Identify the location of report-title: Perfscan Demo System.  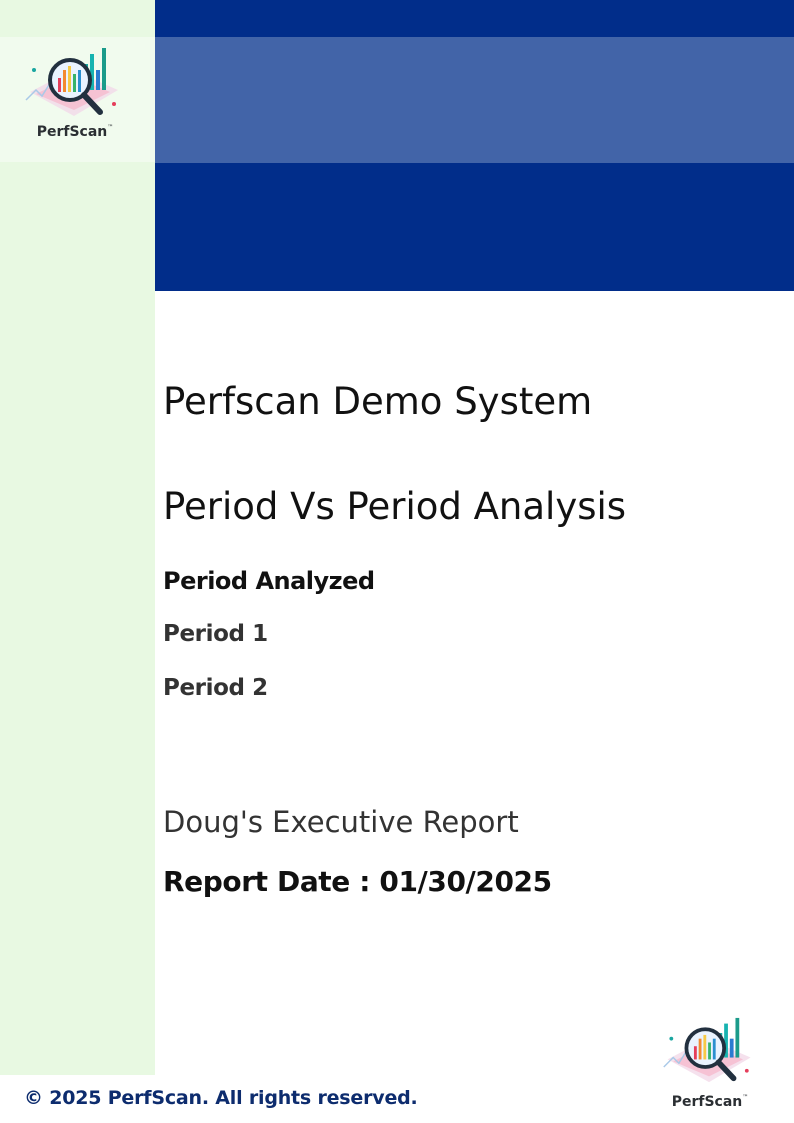
(378, 401).